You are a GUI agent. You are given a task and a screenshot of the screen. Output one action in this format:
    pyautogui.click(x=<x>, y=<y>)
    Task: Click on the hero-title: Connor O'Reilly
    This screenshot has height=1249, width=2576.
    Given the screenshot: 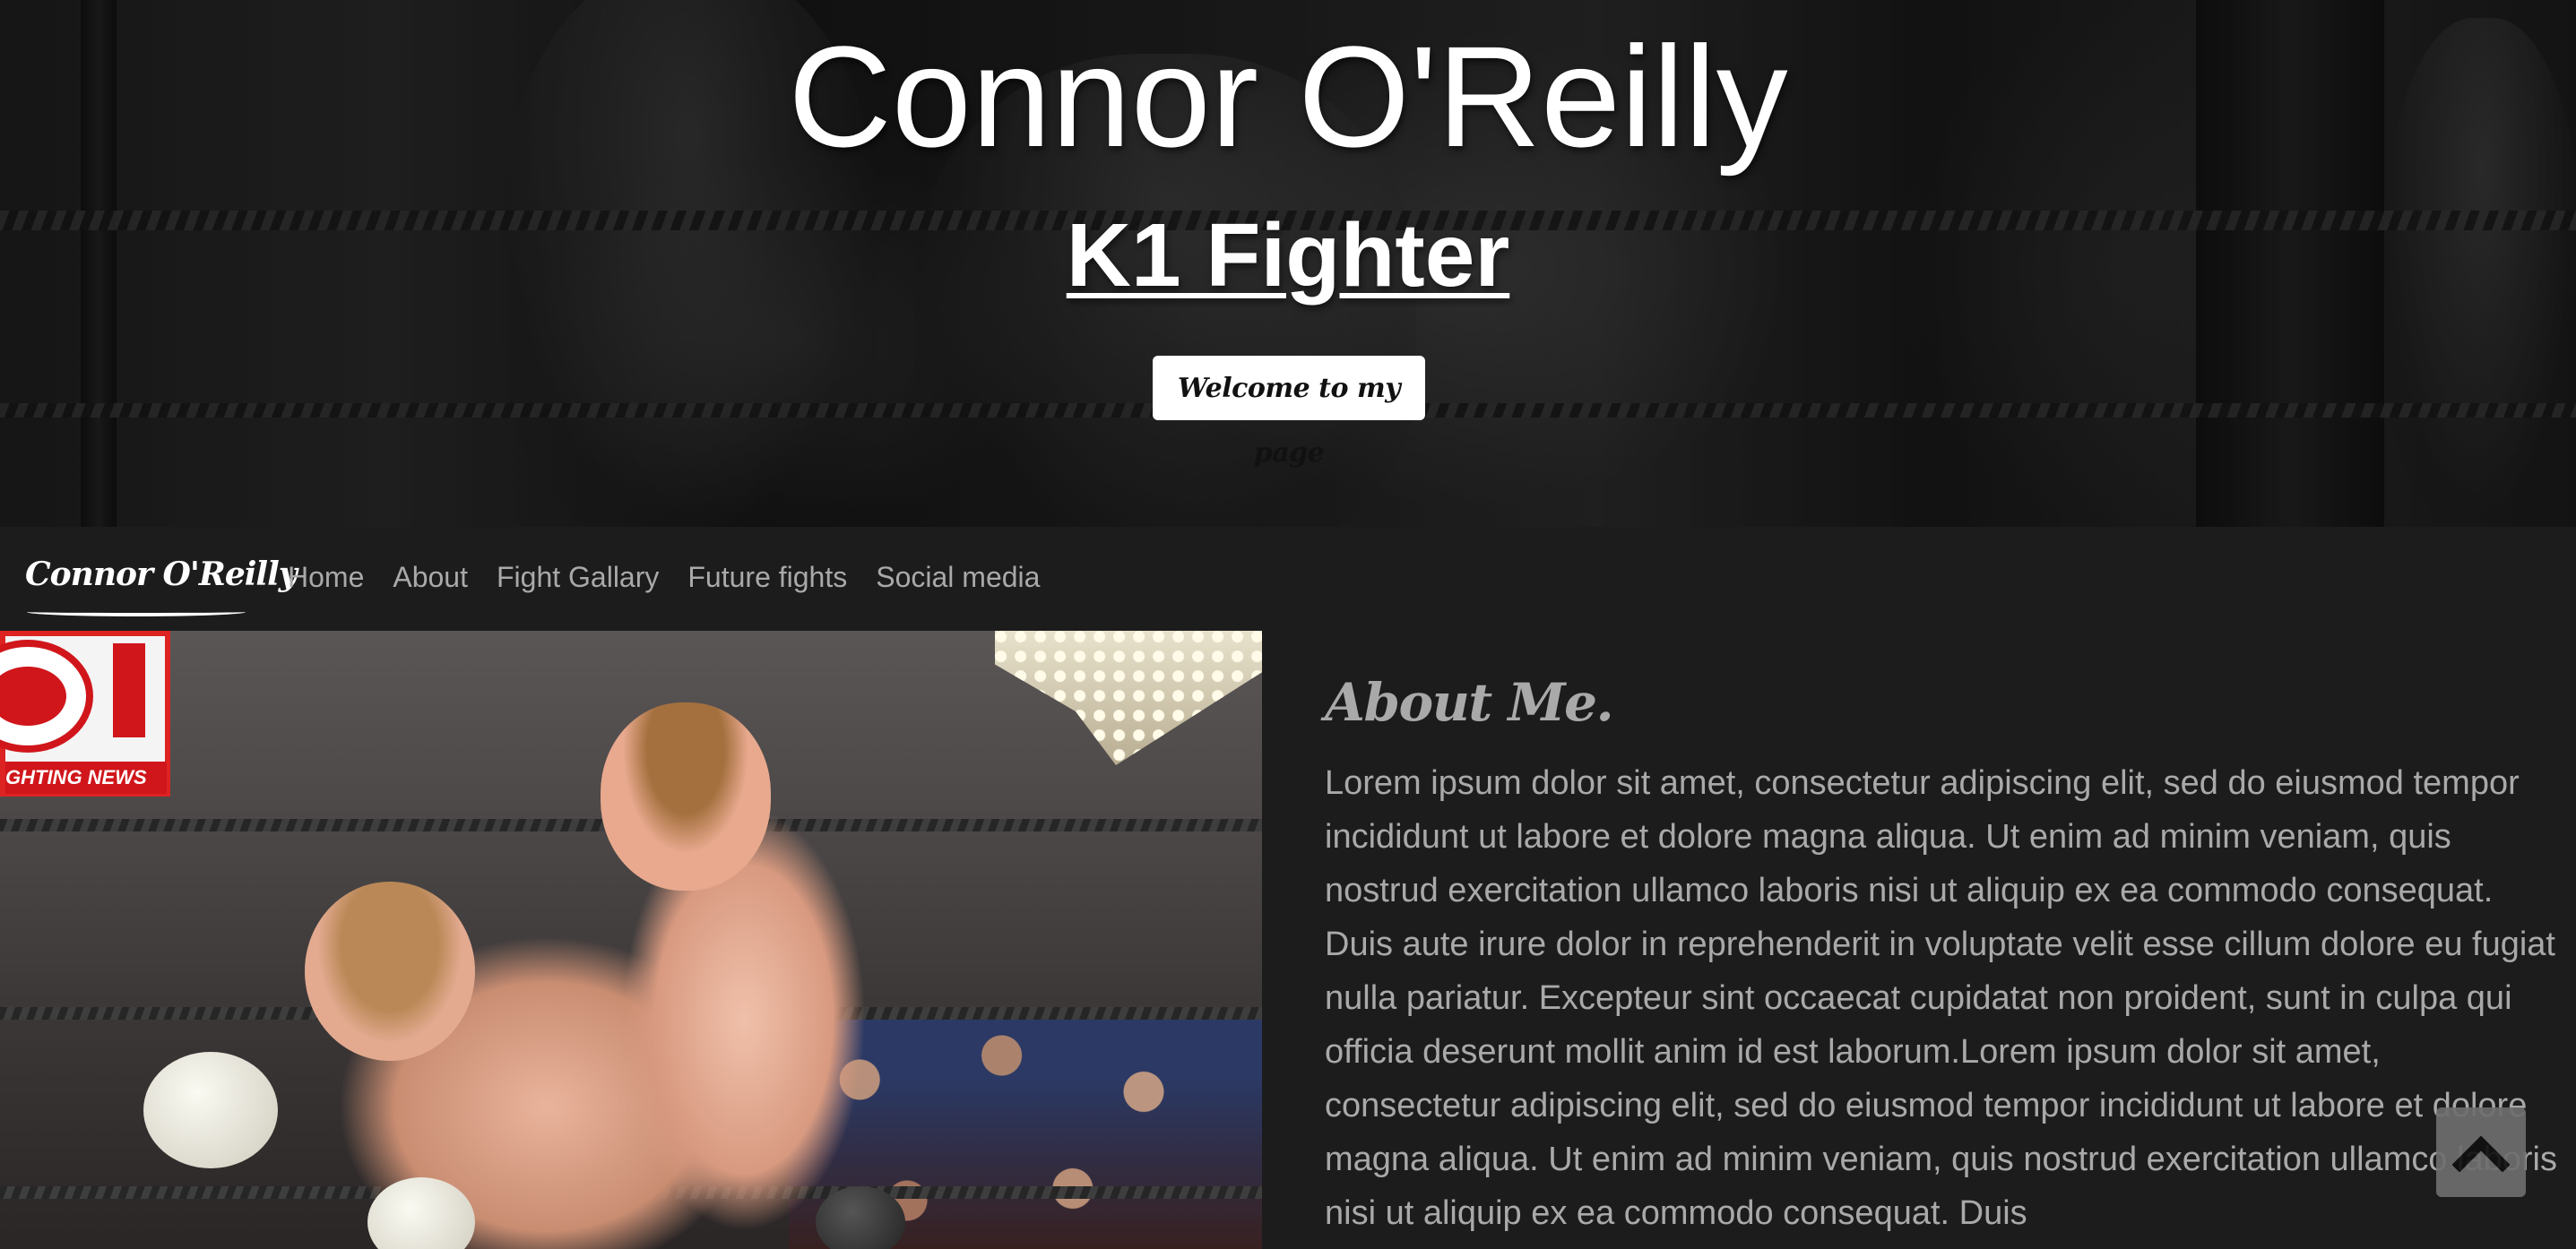 What is the action you would take?
    pyautogui.click(x=1288, y=96)
    